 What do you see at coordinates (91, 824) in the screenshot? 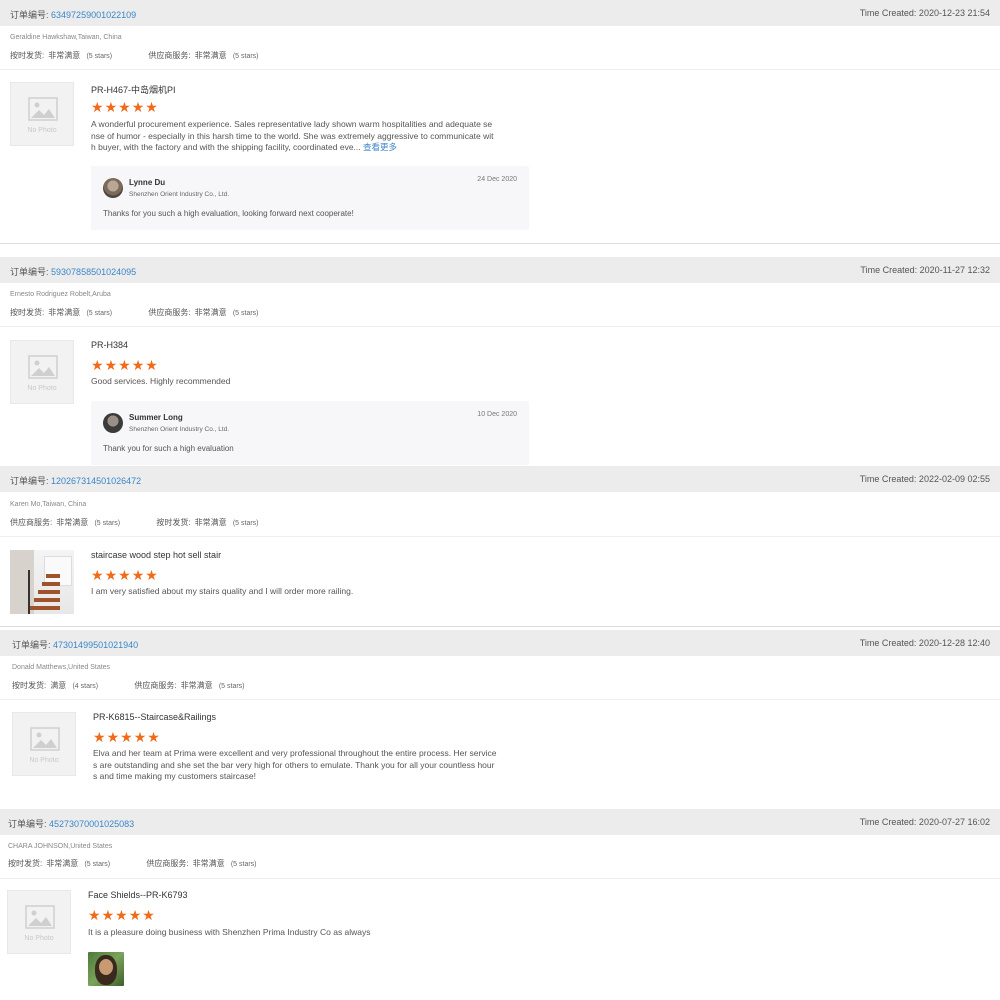
I see `order-number-link: 45273070001025083` at bounding box center [91, 824].